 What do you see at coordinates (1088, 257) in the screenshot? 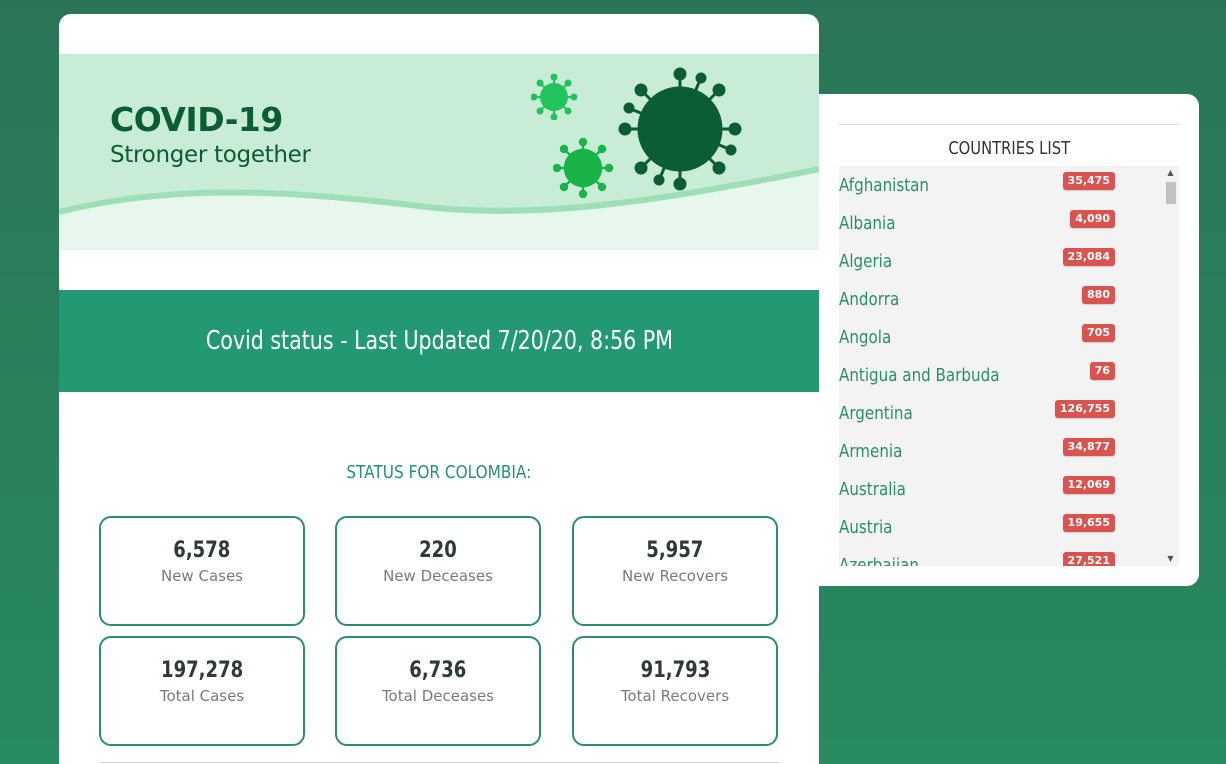
I see `country-count-badge: 23,084` at bounding box center [1088, 257].